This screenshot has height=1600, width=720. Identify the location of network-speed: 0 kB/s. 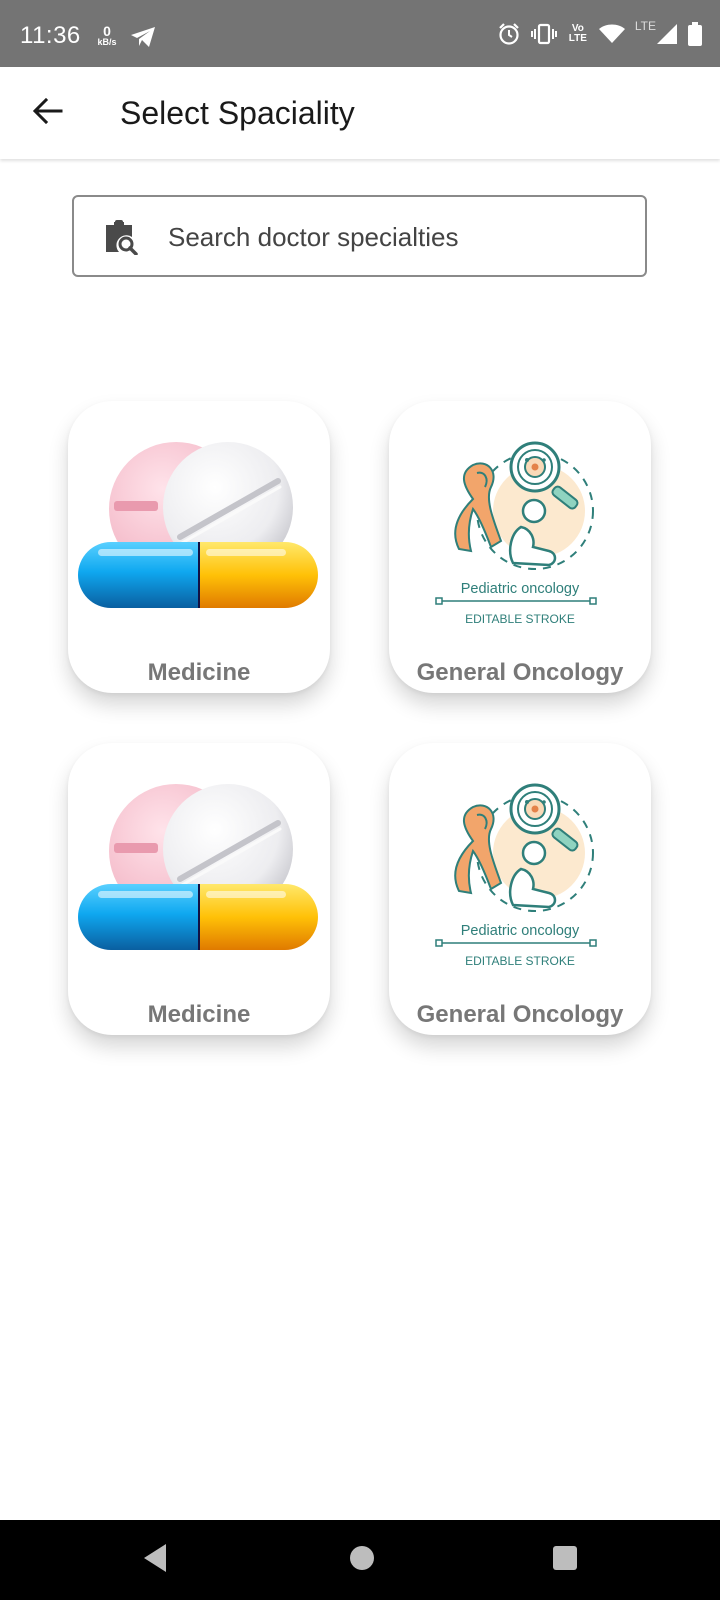
(107, 35).